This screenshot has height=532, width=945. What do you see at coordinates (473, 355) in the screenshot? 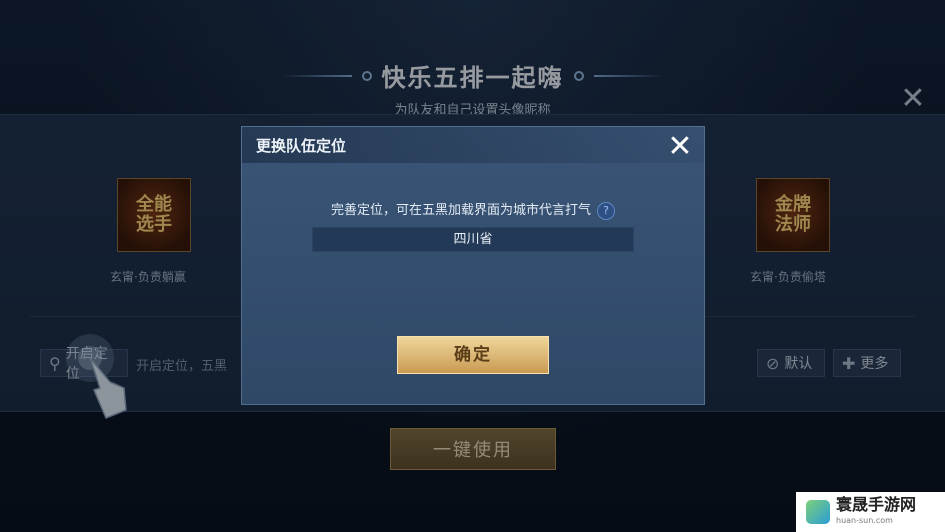
I see `confirm-button: 确定` at bounding box center [473, 355].